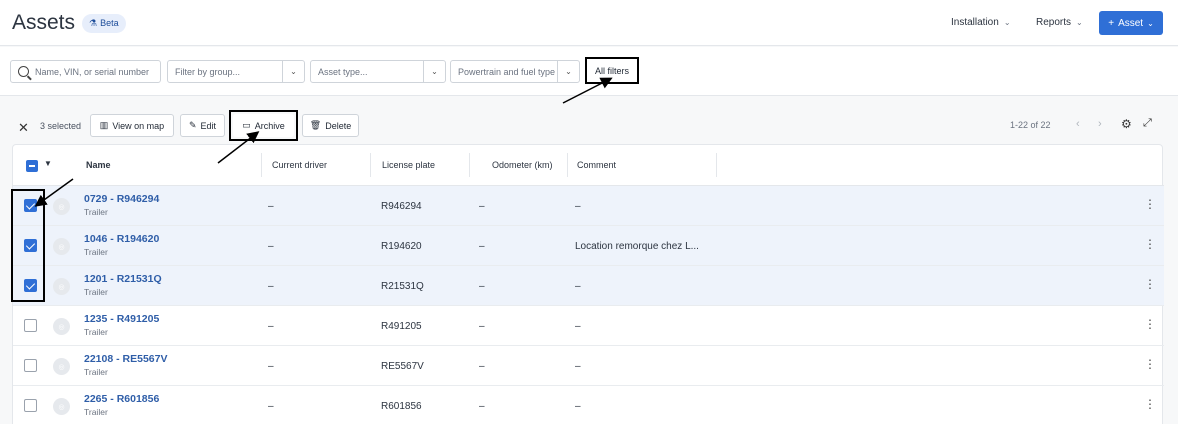 The height and width of the screenshot is (424, 1178). Describe the element at coordinates (121, 199) in the screenshot. I see `asset-name-link: 0729 - R946294` at that location.